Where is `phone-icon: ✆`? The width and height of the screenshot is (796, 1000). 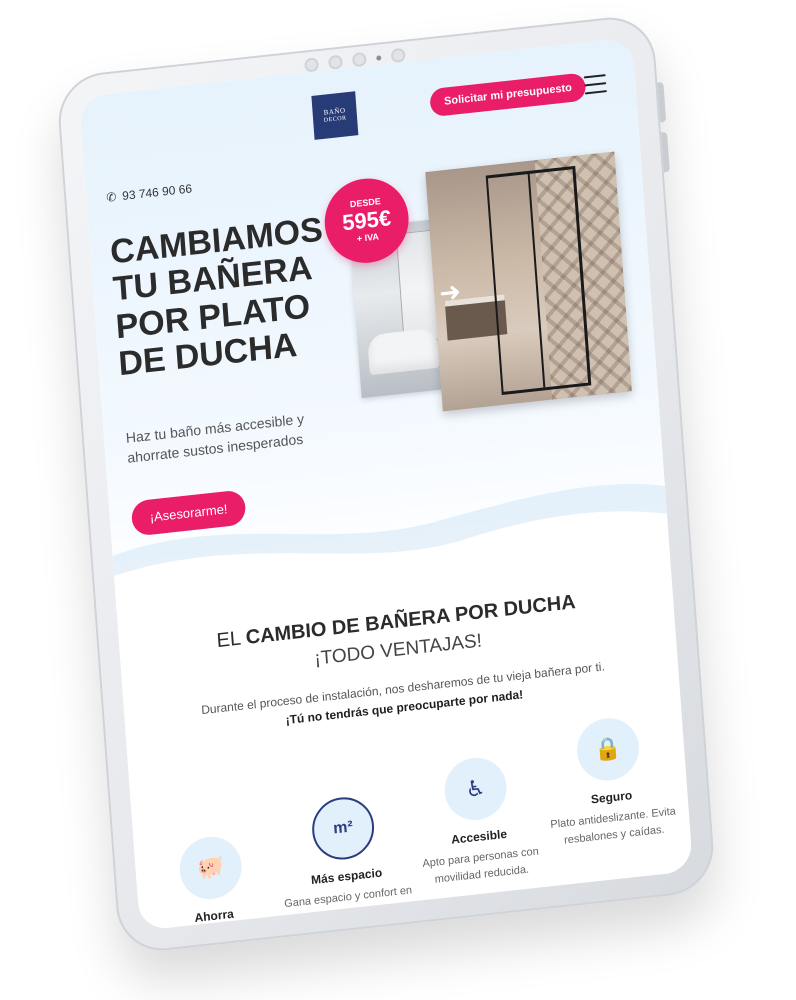 phone-icon: ✆ is located at coordinates (111, 197).